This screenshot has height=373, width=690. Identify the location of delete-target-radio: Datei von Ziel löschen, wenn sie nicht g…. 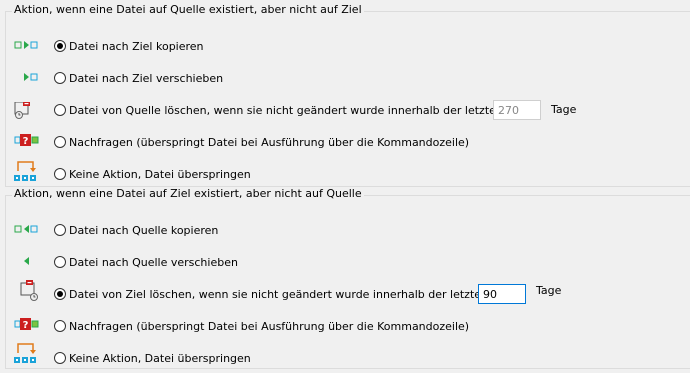
(271, 294).